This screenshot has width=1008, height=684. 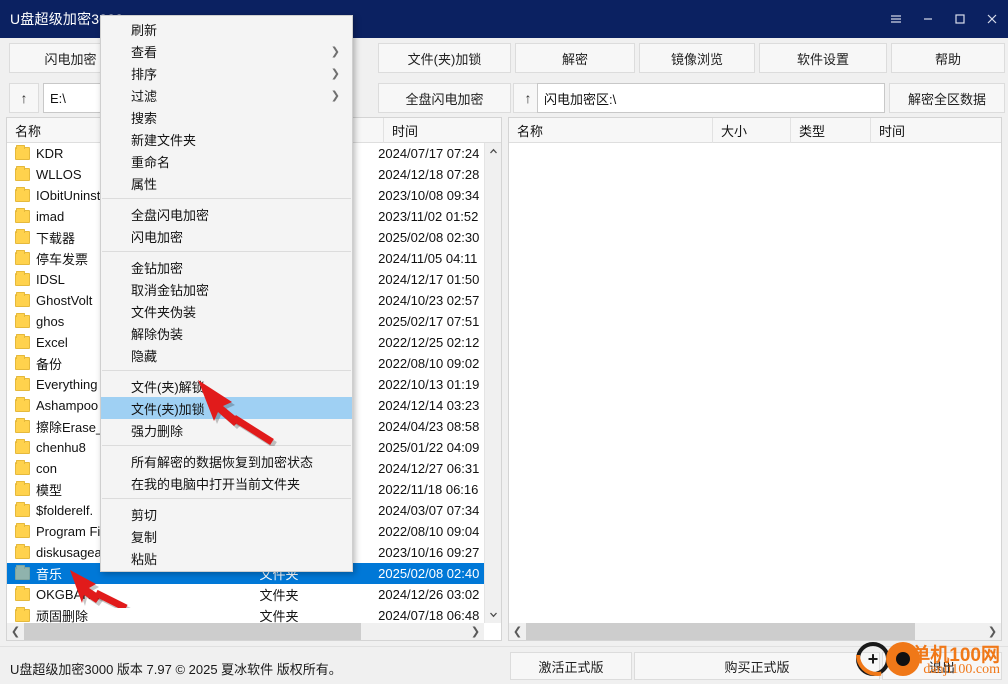 I want to click on right-column-size: 大小, so click(x=752, y=130).